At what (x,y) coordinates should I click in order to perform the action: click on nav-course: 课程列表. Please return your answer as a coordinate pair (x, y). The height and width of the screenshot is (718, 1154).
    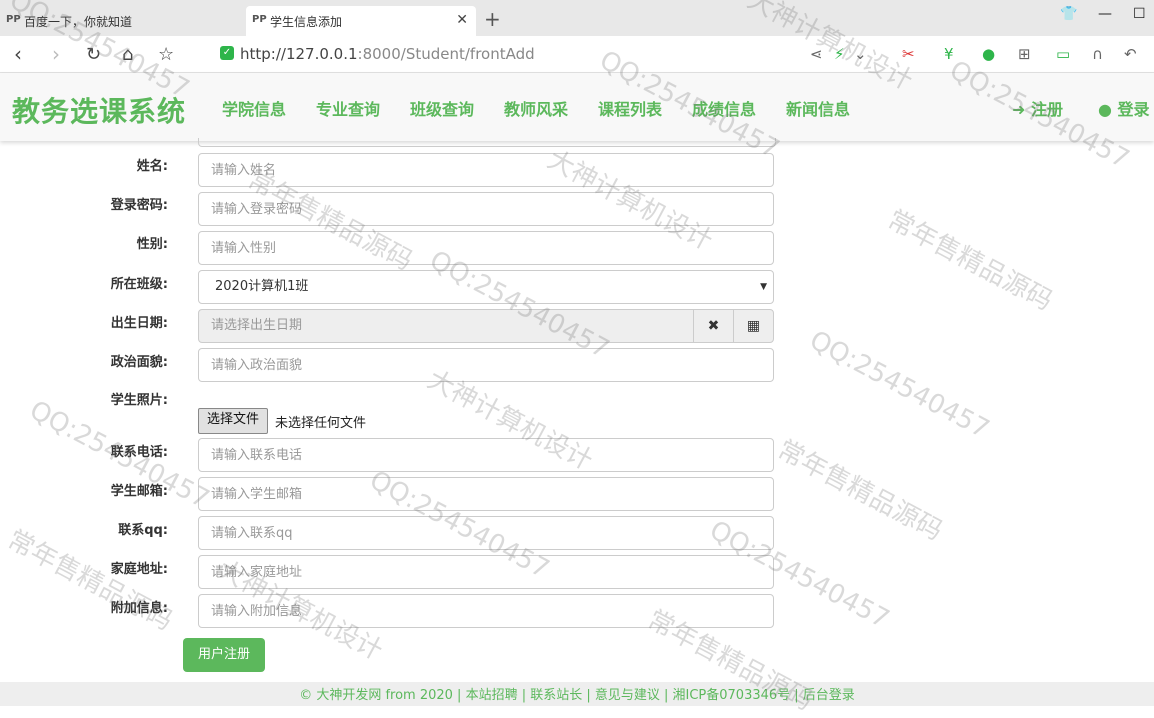
    Looking at the image, I should click on (630, 108).